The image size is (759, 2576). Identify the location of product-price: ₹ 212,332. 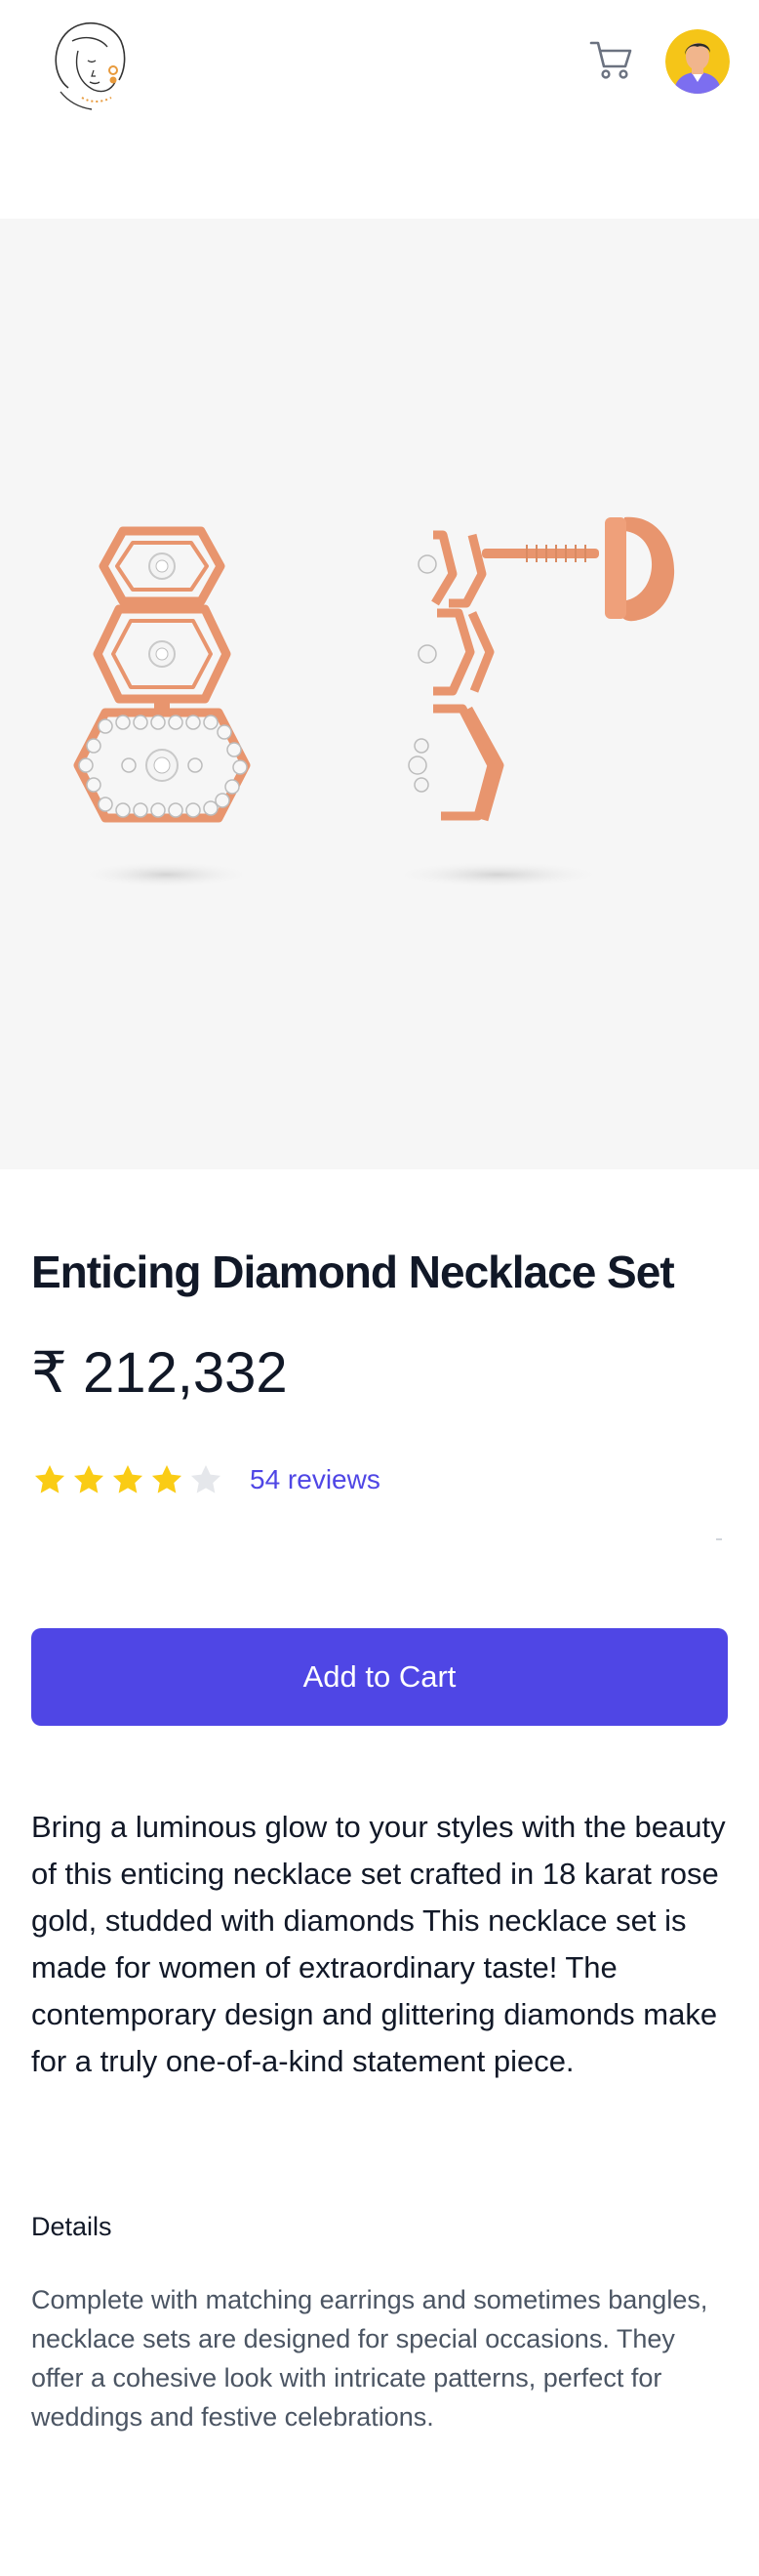
(159, 1373).